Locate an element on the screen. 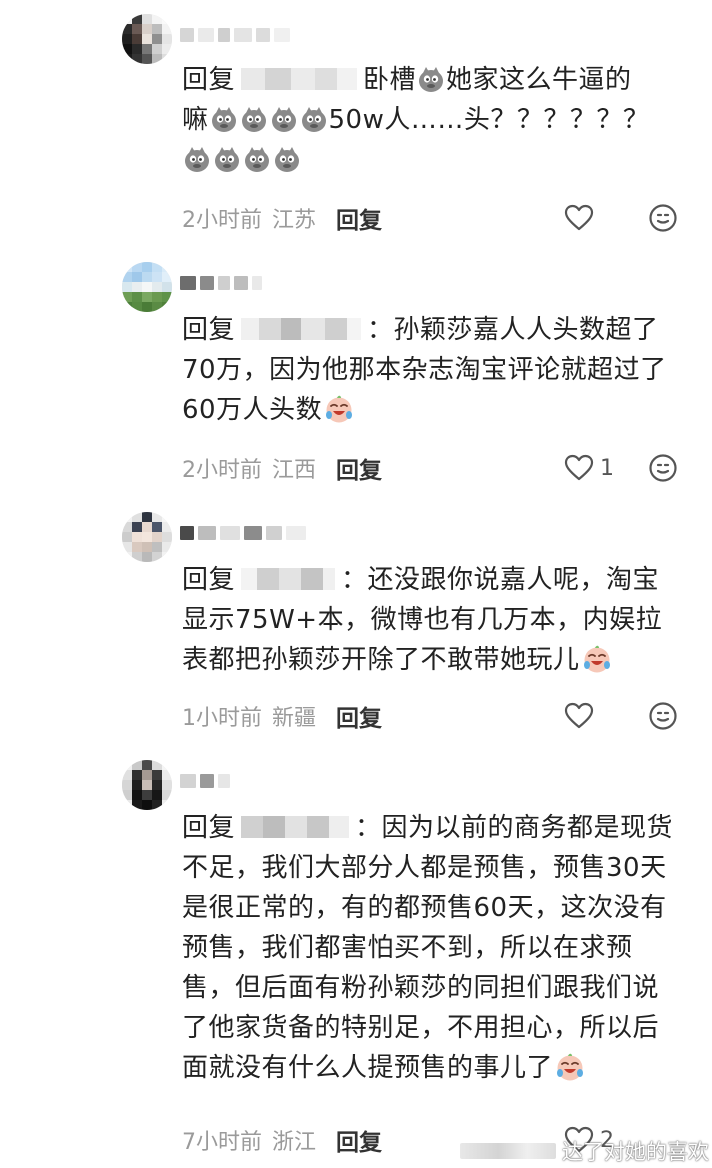 Image resolution: width=712 pixels, height=1168 pixels. watermark: 达了对她的喜欢 is located at coordinates (584, 1151).